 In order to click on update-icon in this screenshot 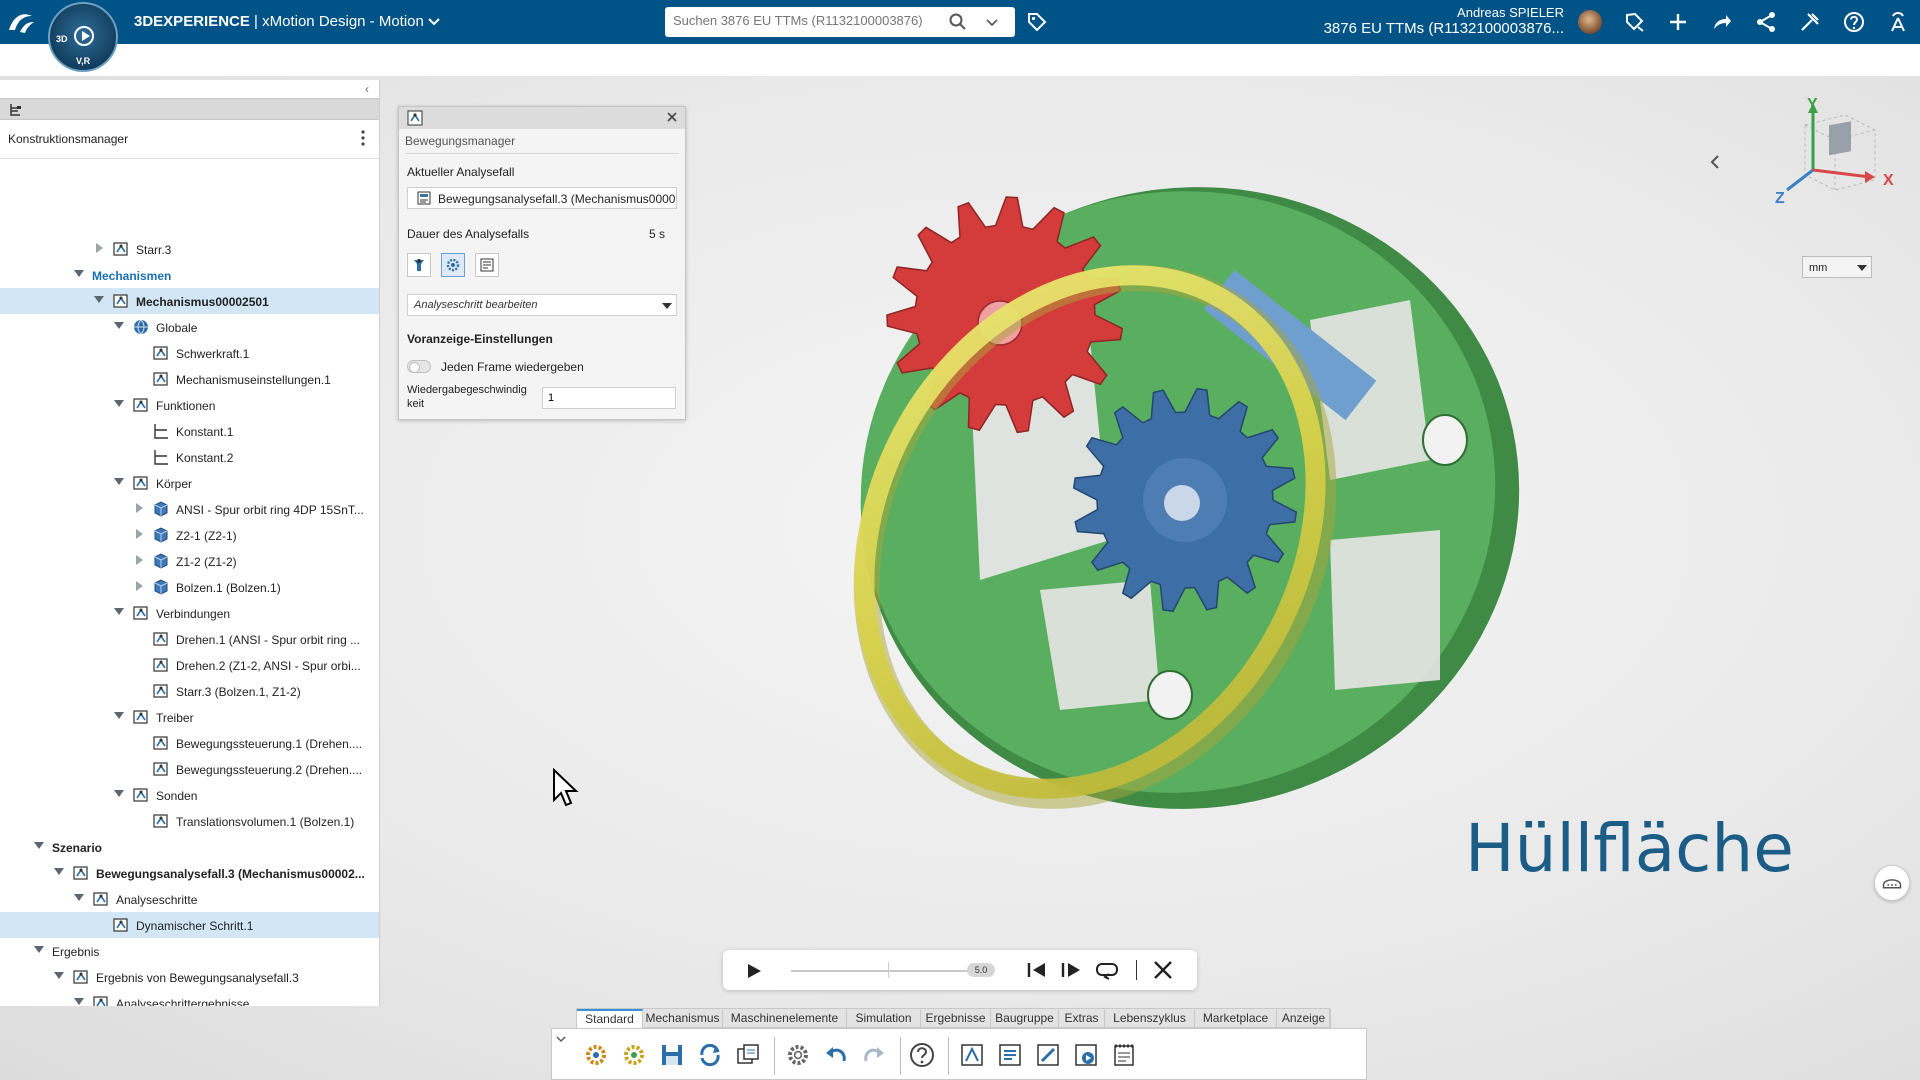, I will do `click(710, 1055)`.